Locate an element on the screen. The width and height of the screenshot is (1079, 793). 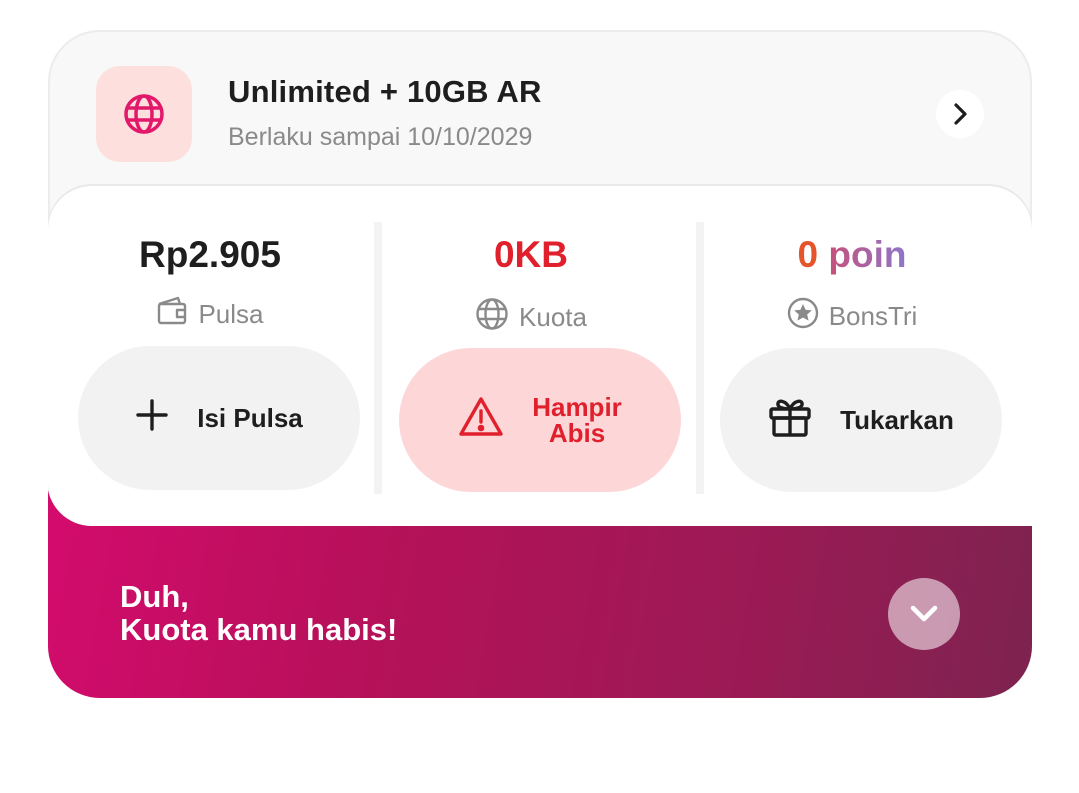
bonstri-points-number: 0 is located at coordinates (808, 254).